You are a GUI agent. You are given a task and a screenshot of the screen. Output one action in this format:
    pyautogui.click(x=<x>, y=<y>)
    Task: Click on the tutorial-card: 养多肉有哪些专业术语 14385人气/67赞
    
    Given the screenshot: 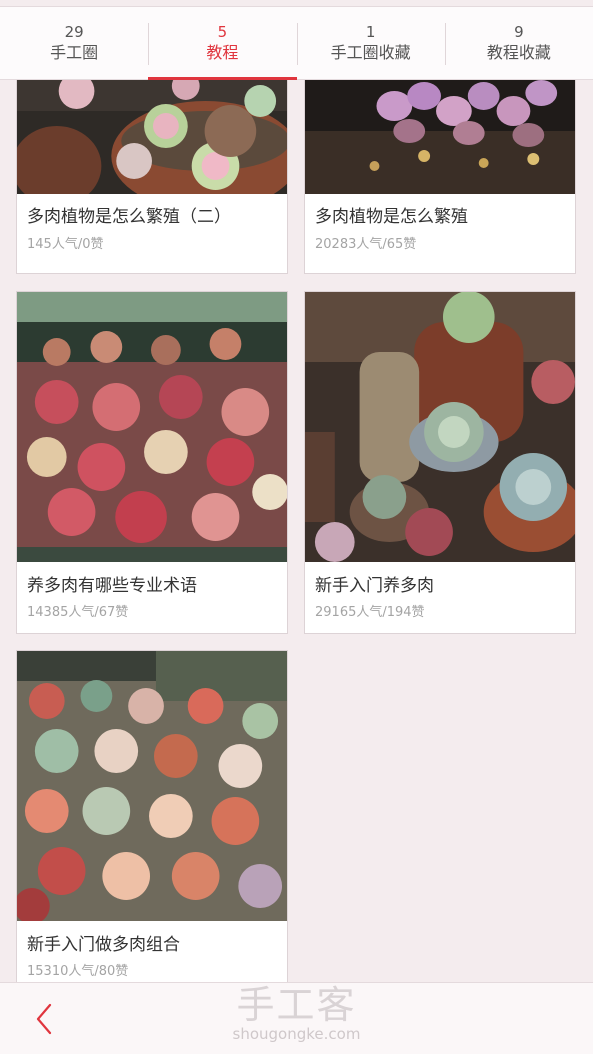 What is the action you would take?
    pyautogui.click(x=152, y=462)
    